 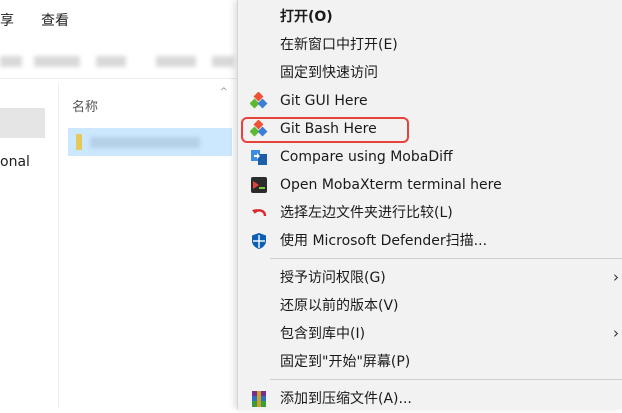 What do you see at coordinates (430, 362) in the screenshot?
I see `menu-item-pin-start: 固定到"开始"屏幕(P)` at bounding box center [430, 362].